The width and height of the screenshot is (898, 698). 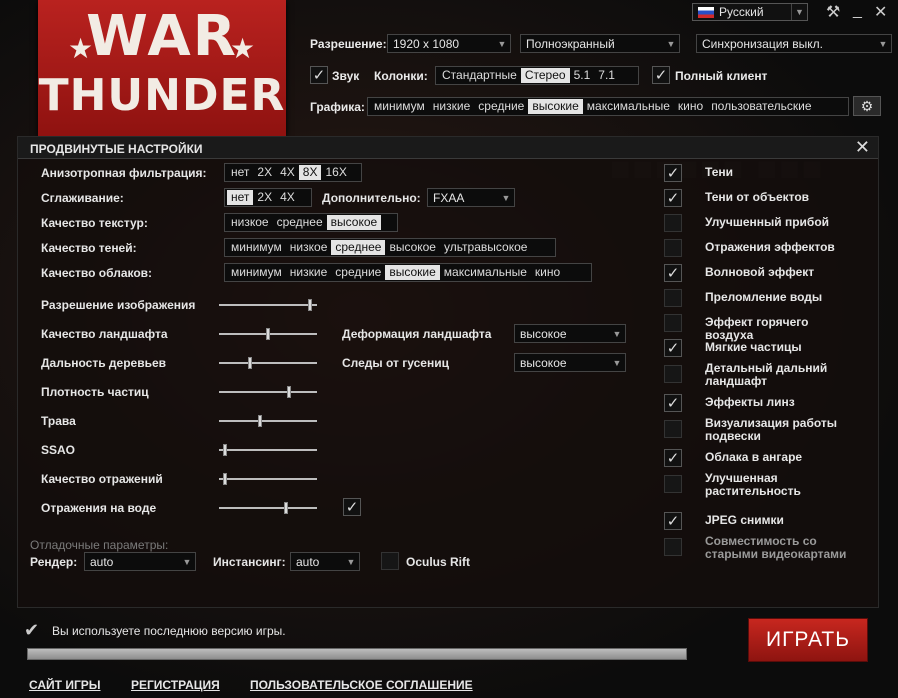 I want to click on cloud-quality-option: средние, so click(x=358, y=272).